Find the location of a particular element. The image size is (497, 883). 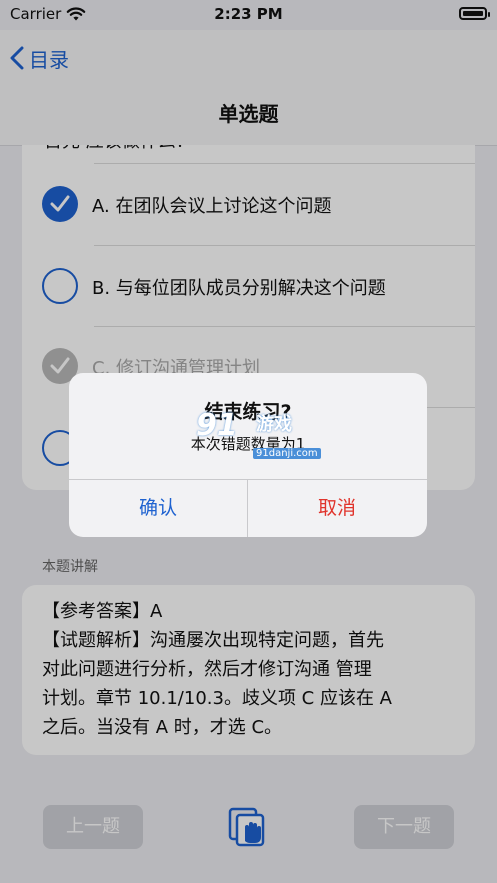

confirm-button: 确认 is located at coordinates (158, 508).